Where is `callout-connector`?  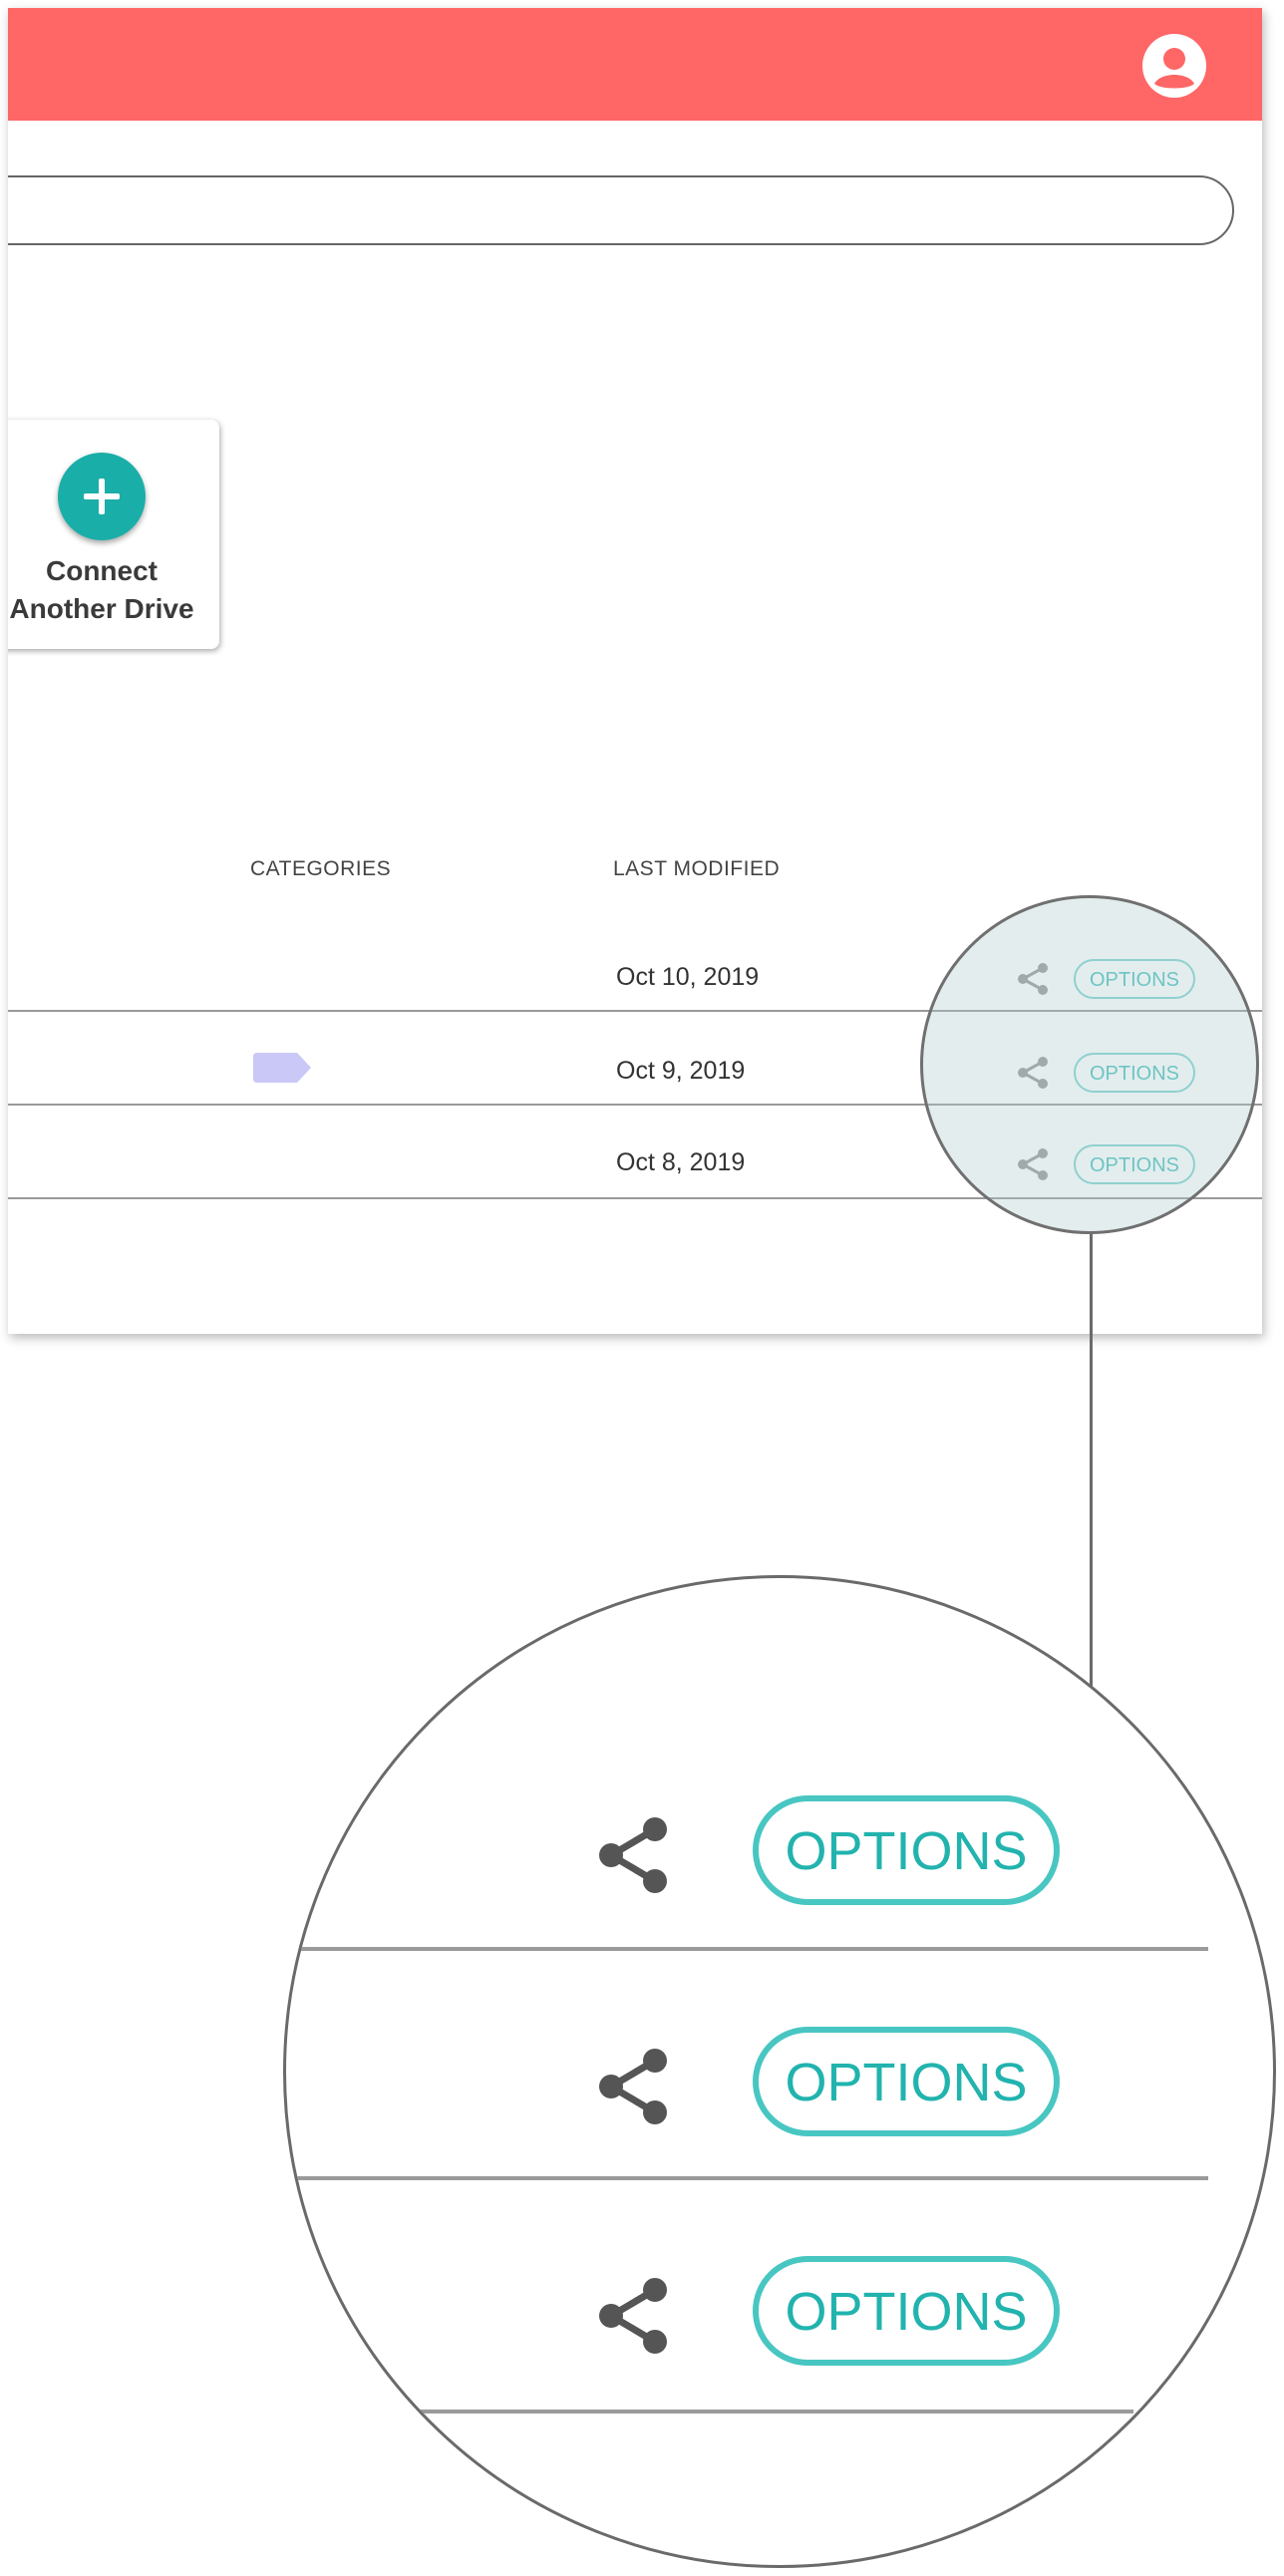
callout-connector is located at coordinates (1091, 1463).